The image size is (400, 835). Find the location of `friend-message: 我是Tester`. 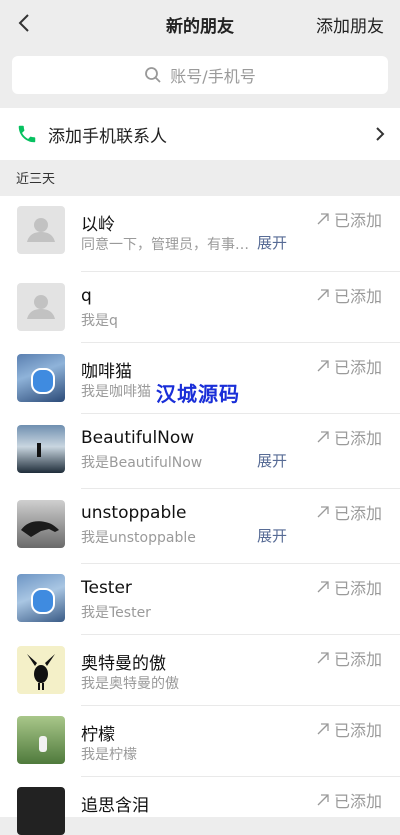

friend-message: 我是Tester is located at coordinates (116, 613).